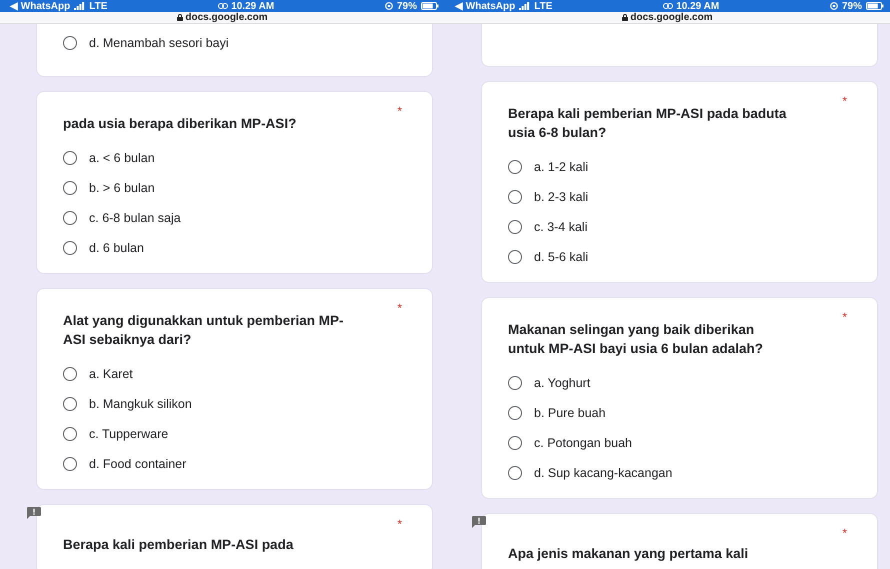  I want to click on option-label: a. Yoghurt, so click(562, 383).